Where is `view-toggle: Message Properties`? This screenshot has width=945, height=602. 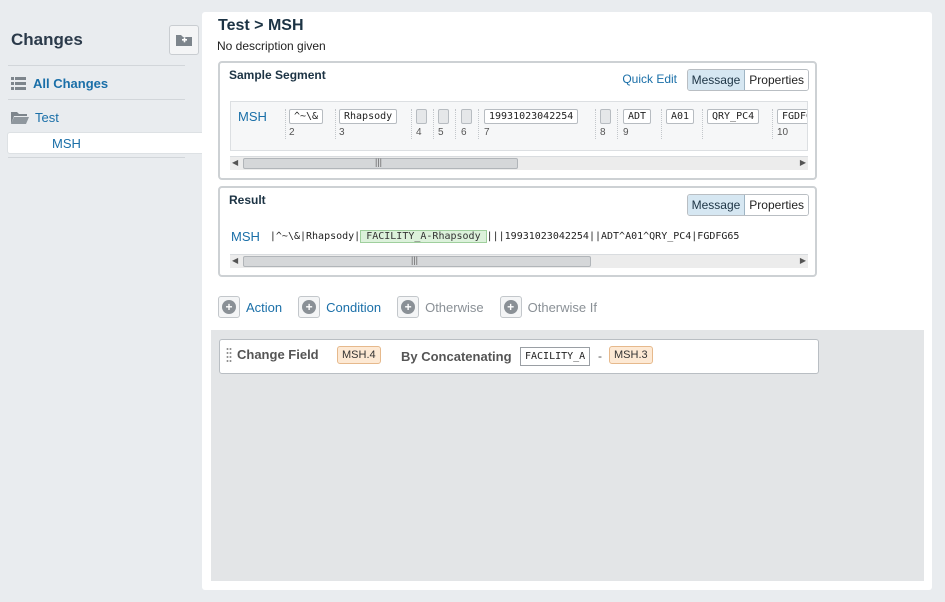 view-toggle: Message Properties is located at coordinates (747, 80).